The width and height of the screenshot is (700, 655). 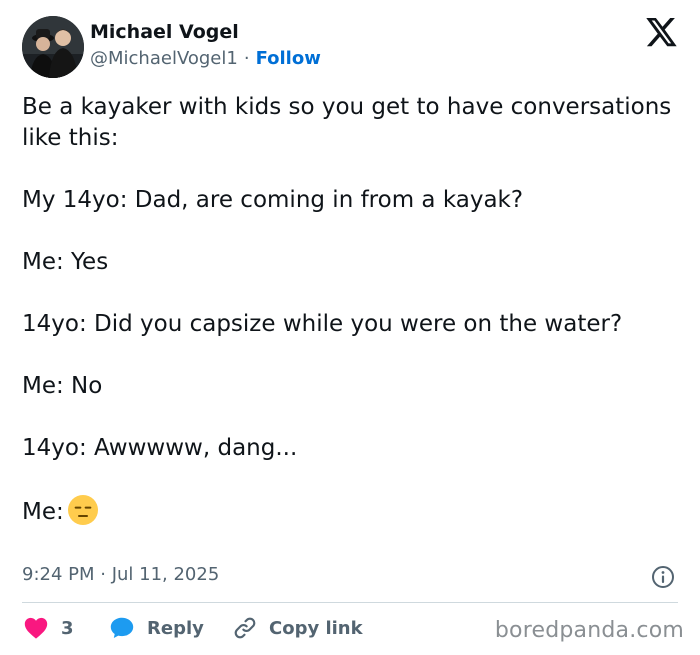 What do you see at coordinates (589, 630) in the screenshot?
I see `watermark: boredpanda.com` at bounding box center [589, 630].